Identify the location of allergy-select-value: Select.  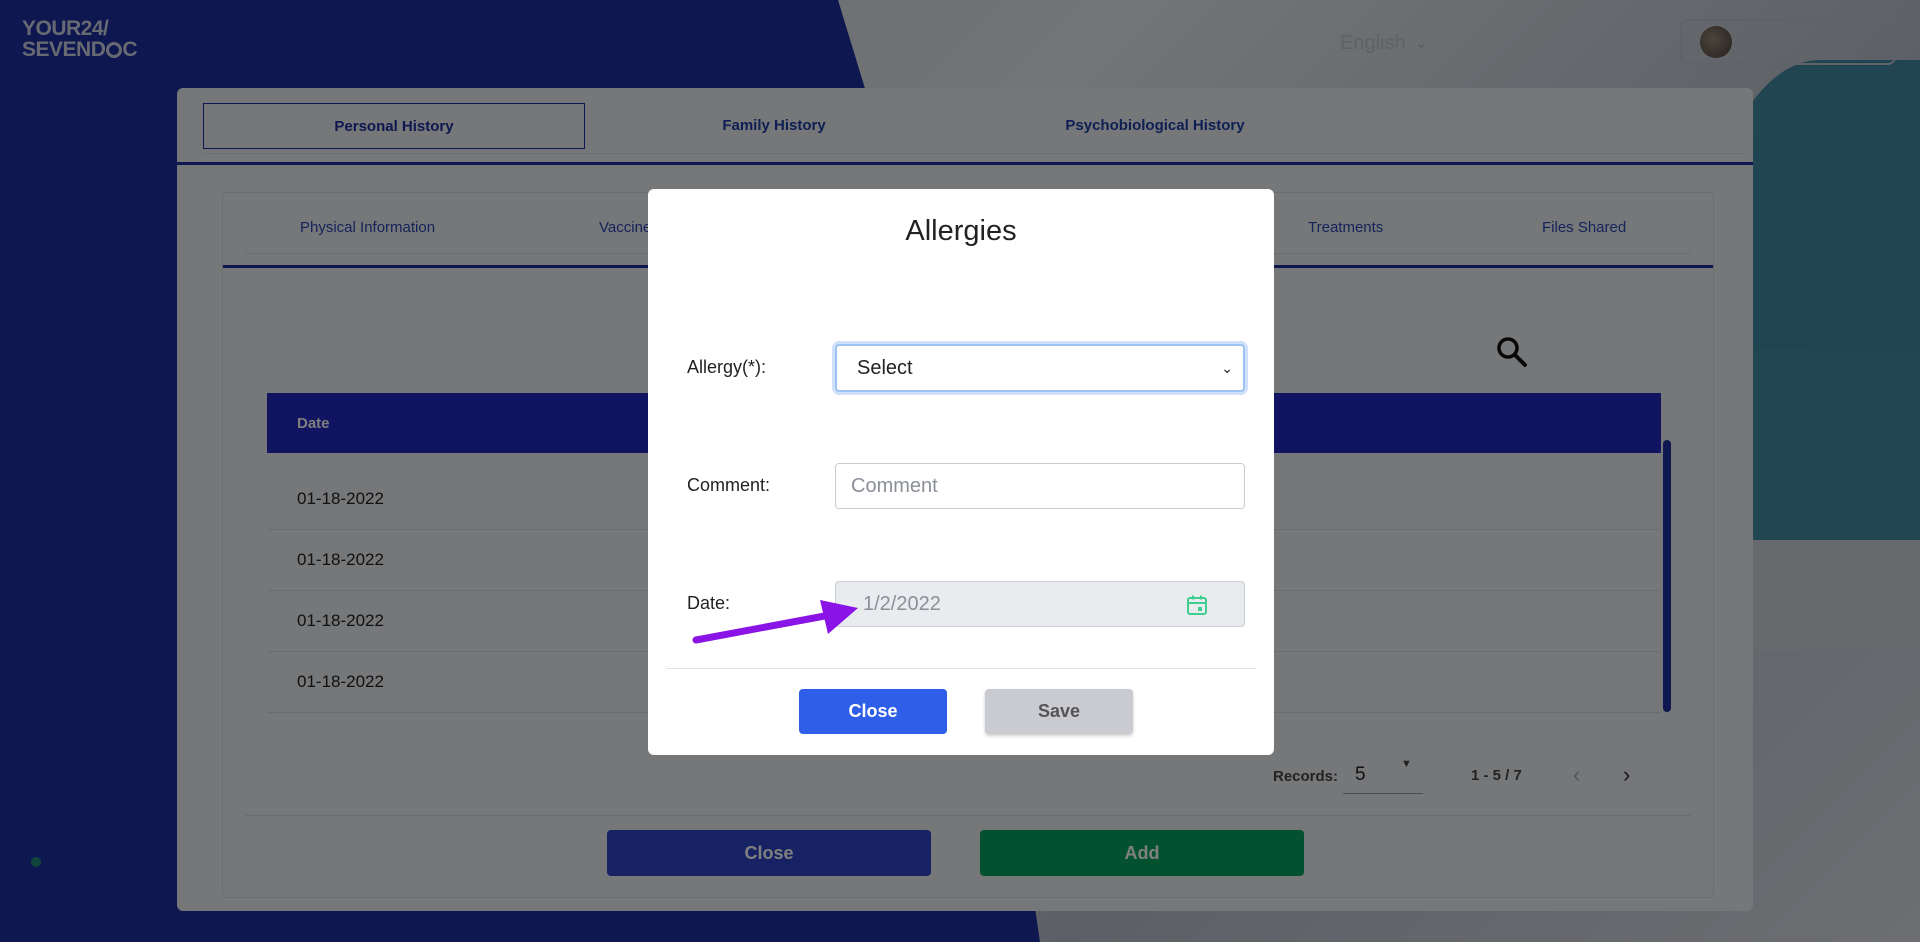
(885, 367).